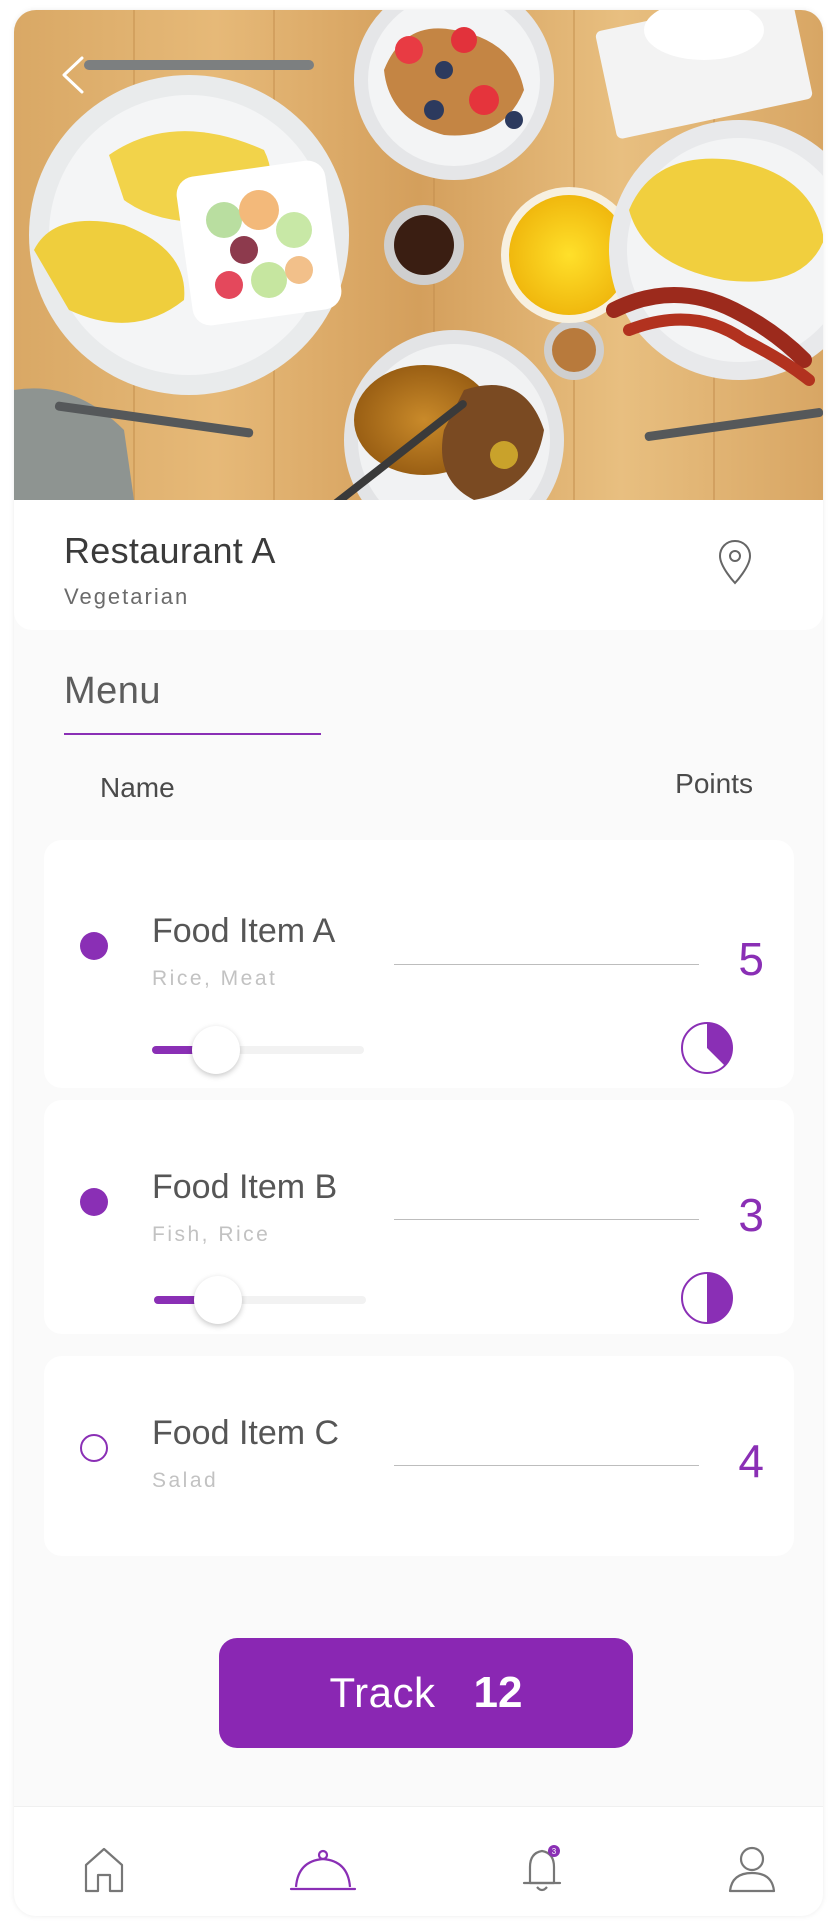 This screenshot has height=1926, width=837. What do you see at coordinates (419, 1217) in the screenshot?
I see `food-item-card: Food Item B Fish, Rice 3` at bounding box center [419, 1217].